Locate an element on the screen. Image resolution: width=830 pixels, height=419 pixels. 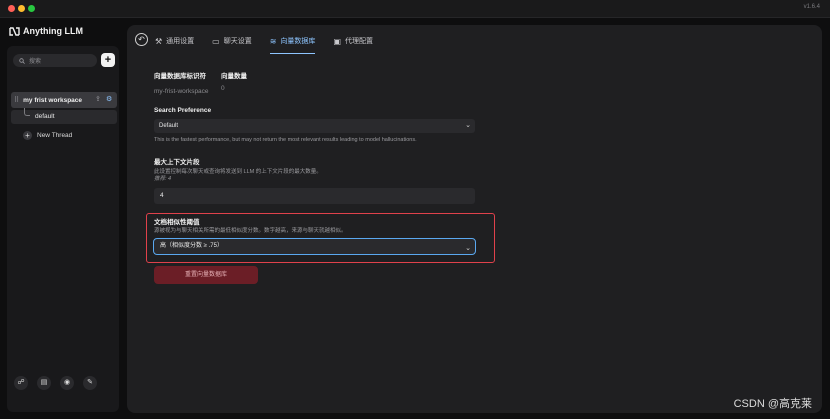
tab-vector-database: ≋ 向量数据库 is located at coordinates (292, 44).